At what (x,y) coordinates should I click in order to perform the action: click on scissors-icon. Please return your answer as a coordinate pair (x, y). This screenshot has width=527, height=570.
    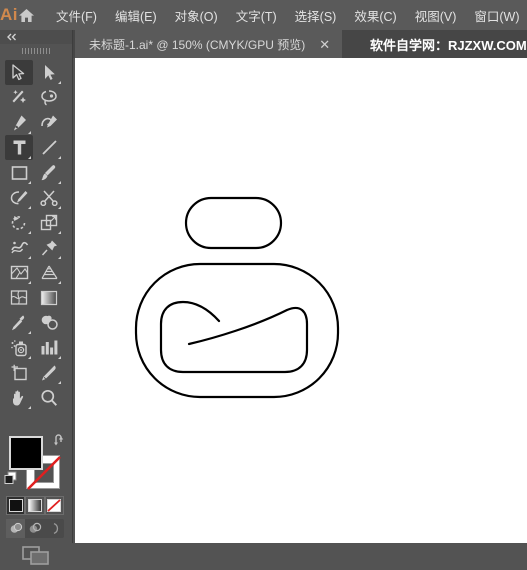
    Looking at the image, I should click on (49, 198).